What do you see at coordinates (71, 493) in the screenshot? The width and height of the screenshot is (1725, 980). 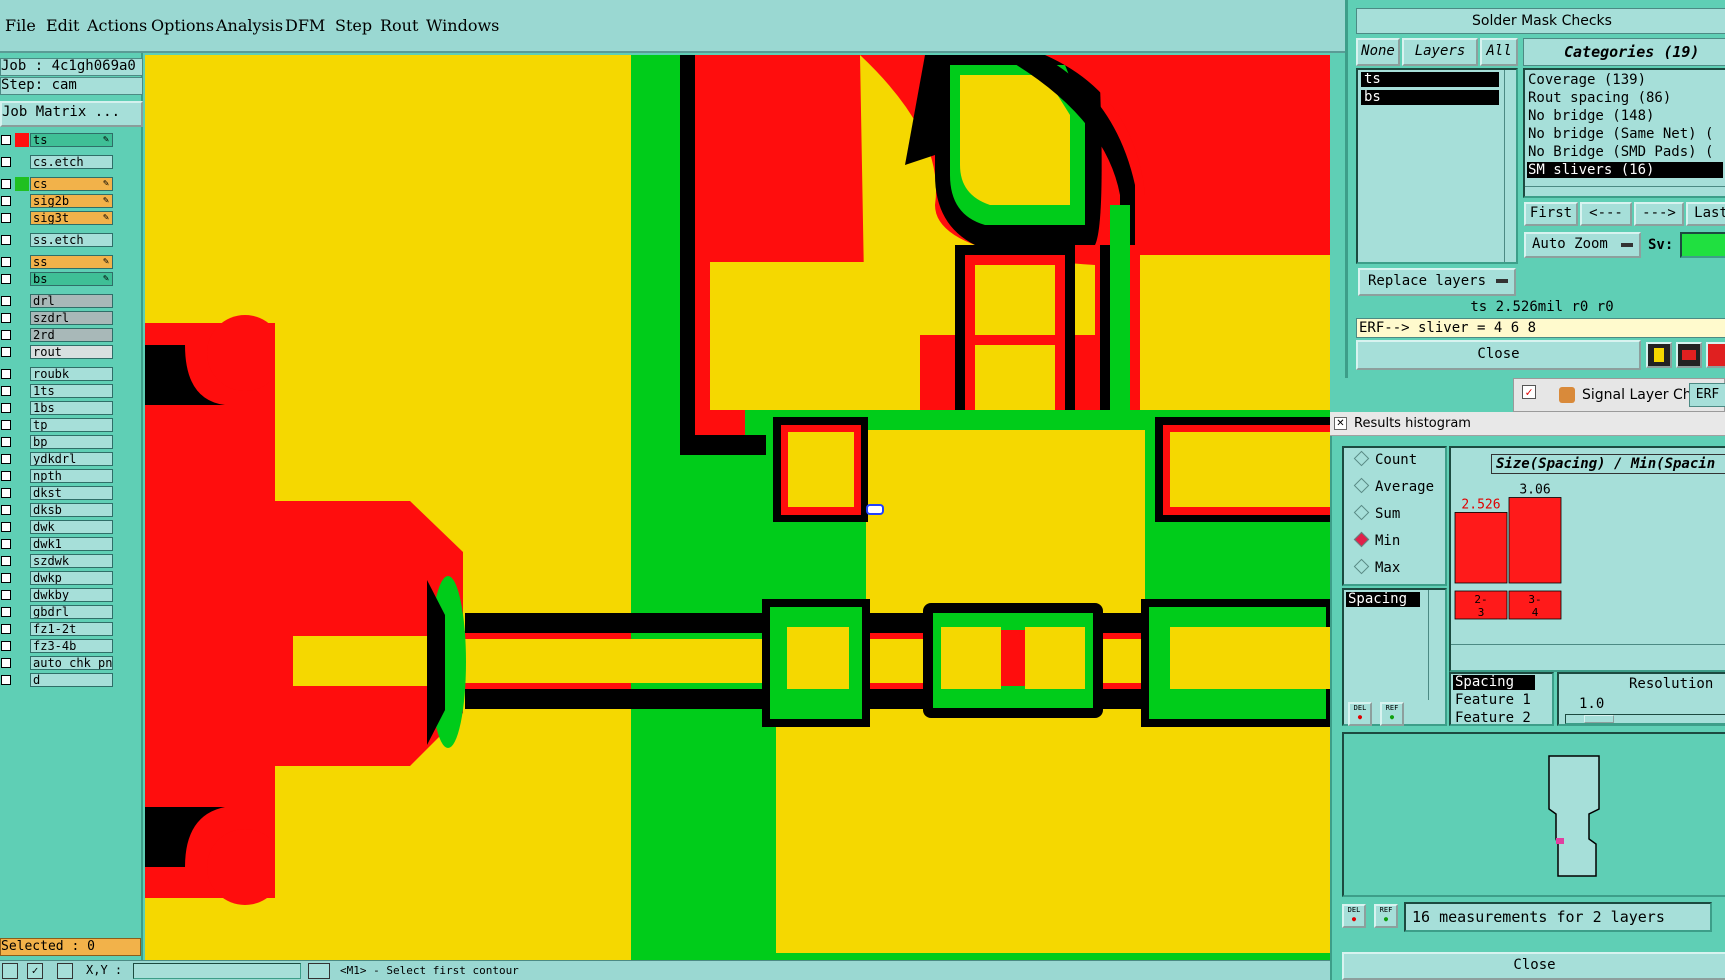 I see `layer-name: dkst` at bounding box center [71, 493].